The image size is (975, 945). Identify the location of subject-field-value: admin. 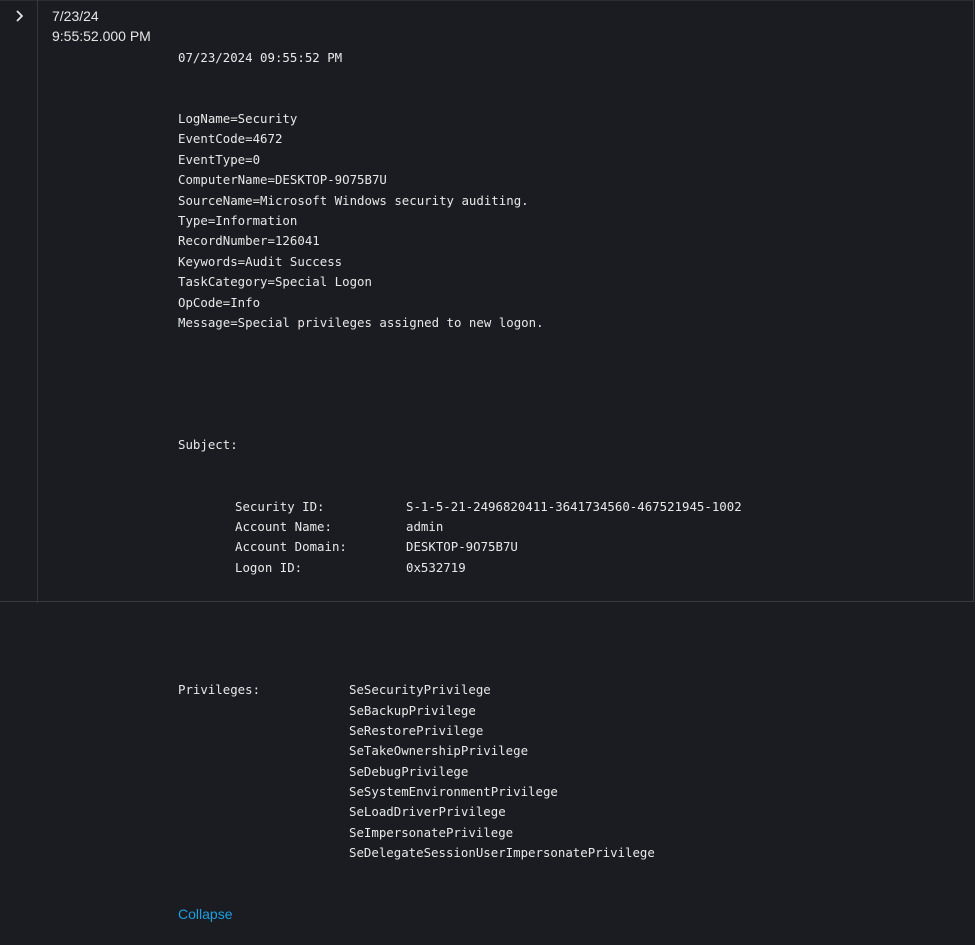
(425, 526).